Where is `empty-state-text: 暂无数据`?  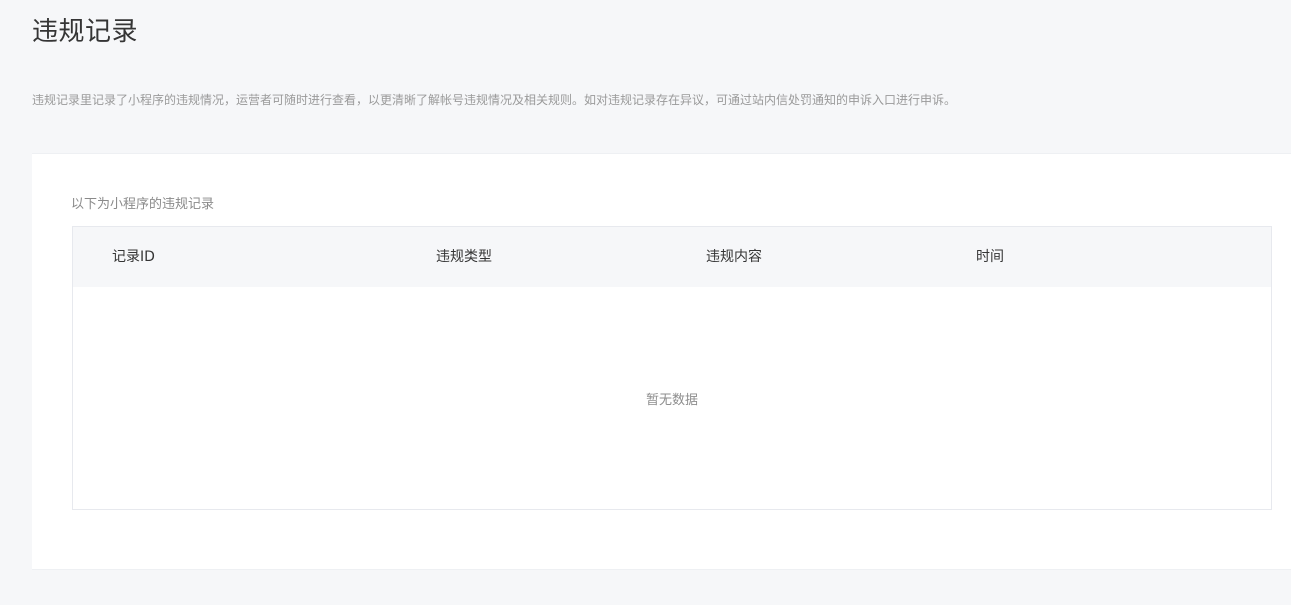
empty-state-text: 暂无数据 is located at coordinates (671, 400).